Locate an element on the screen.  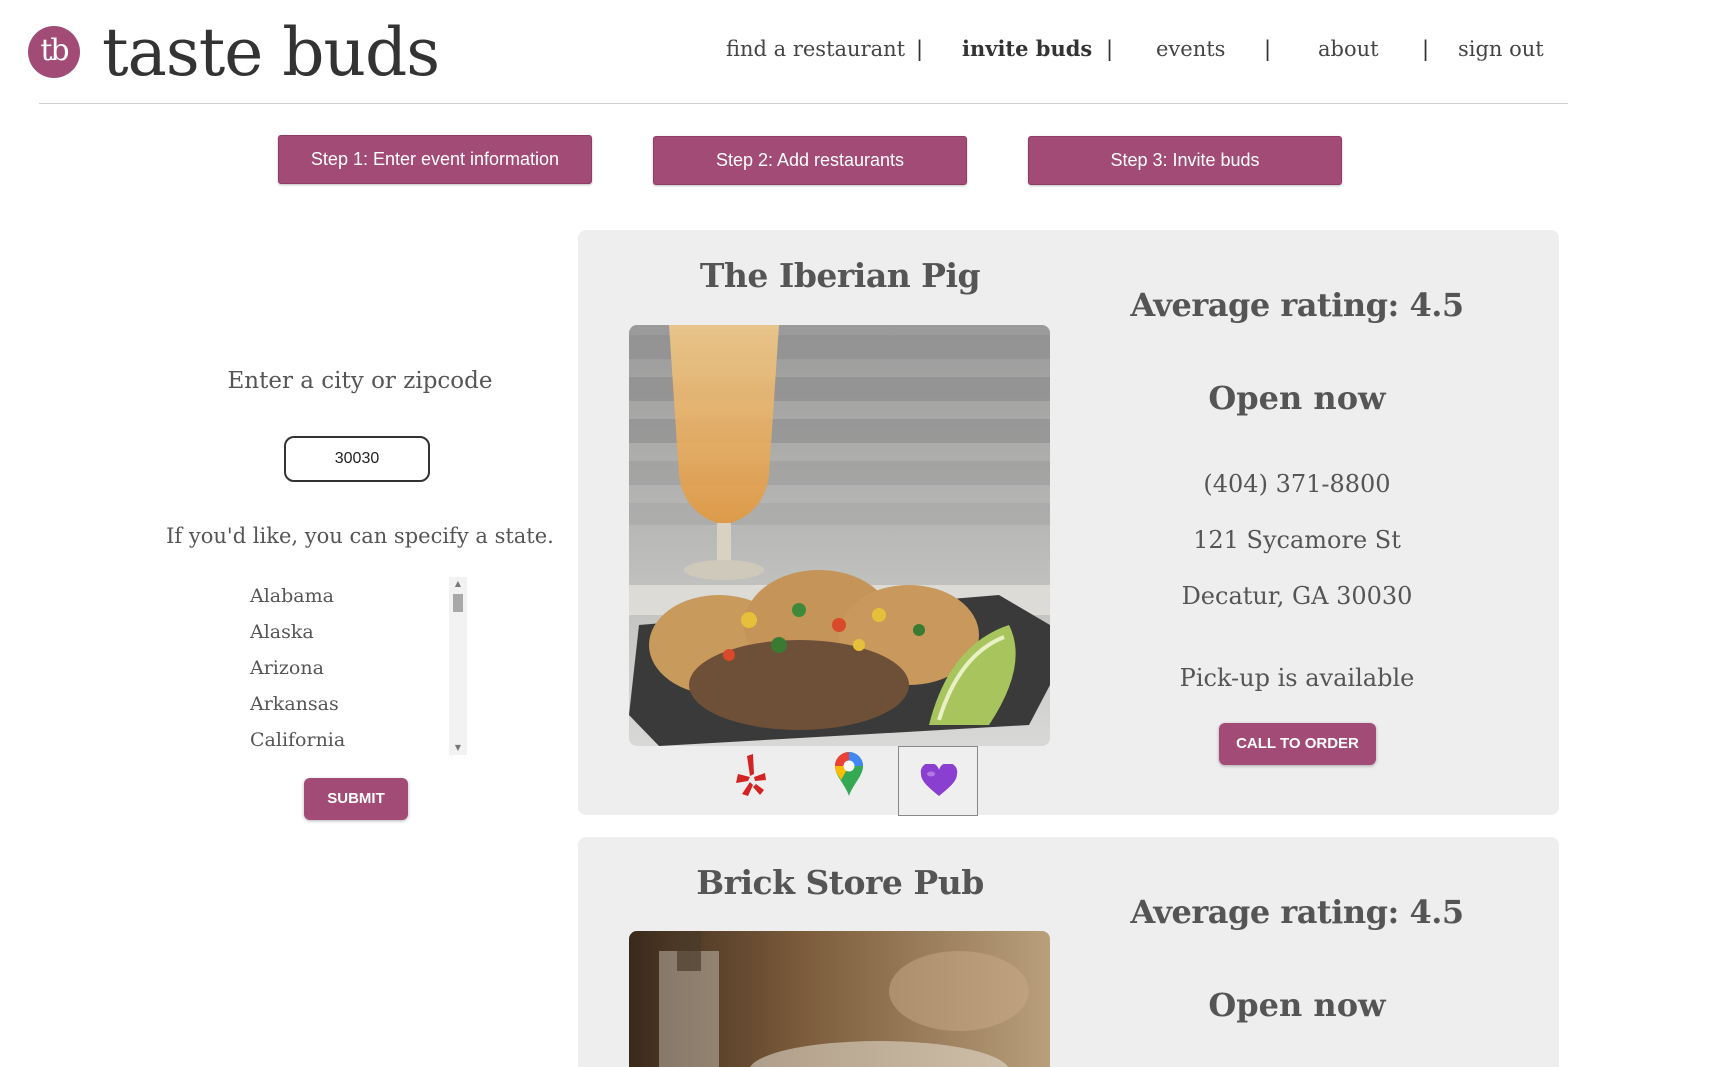
state-list-scrollbar: ▲ ▼ is located at coordinates (458, 666).